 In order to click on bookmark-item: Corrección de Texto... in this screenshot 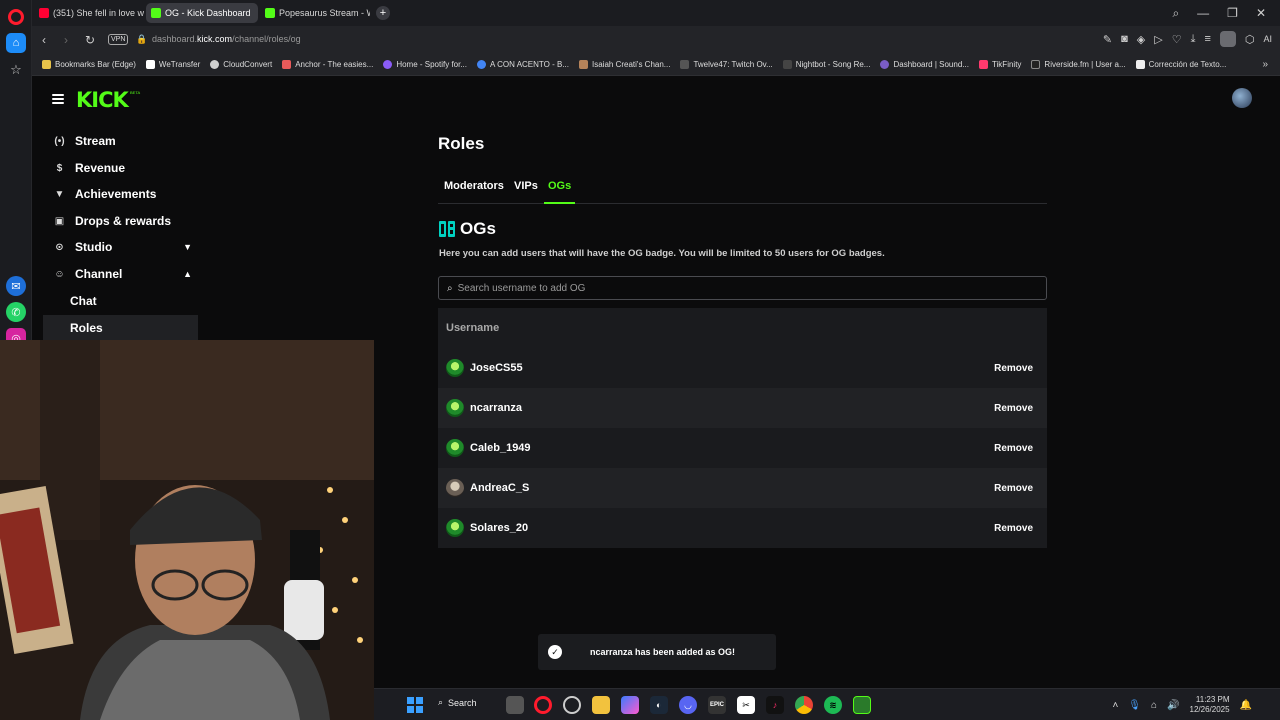, I will do `click(1180, 64)`.